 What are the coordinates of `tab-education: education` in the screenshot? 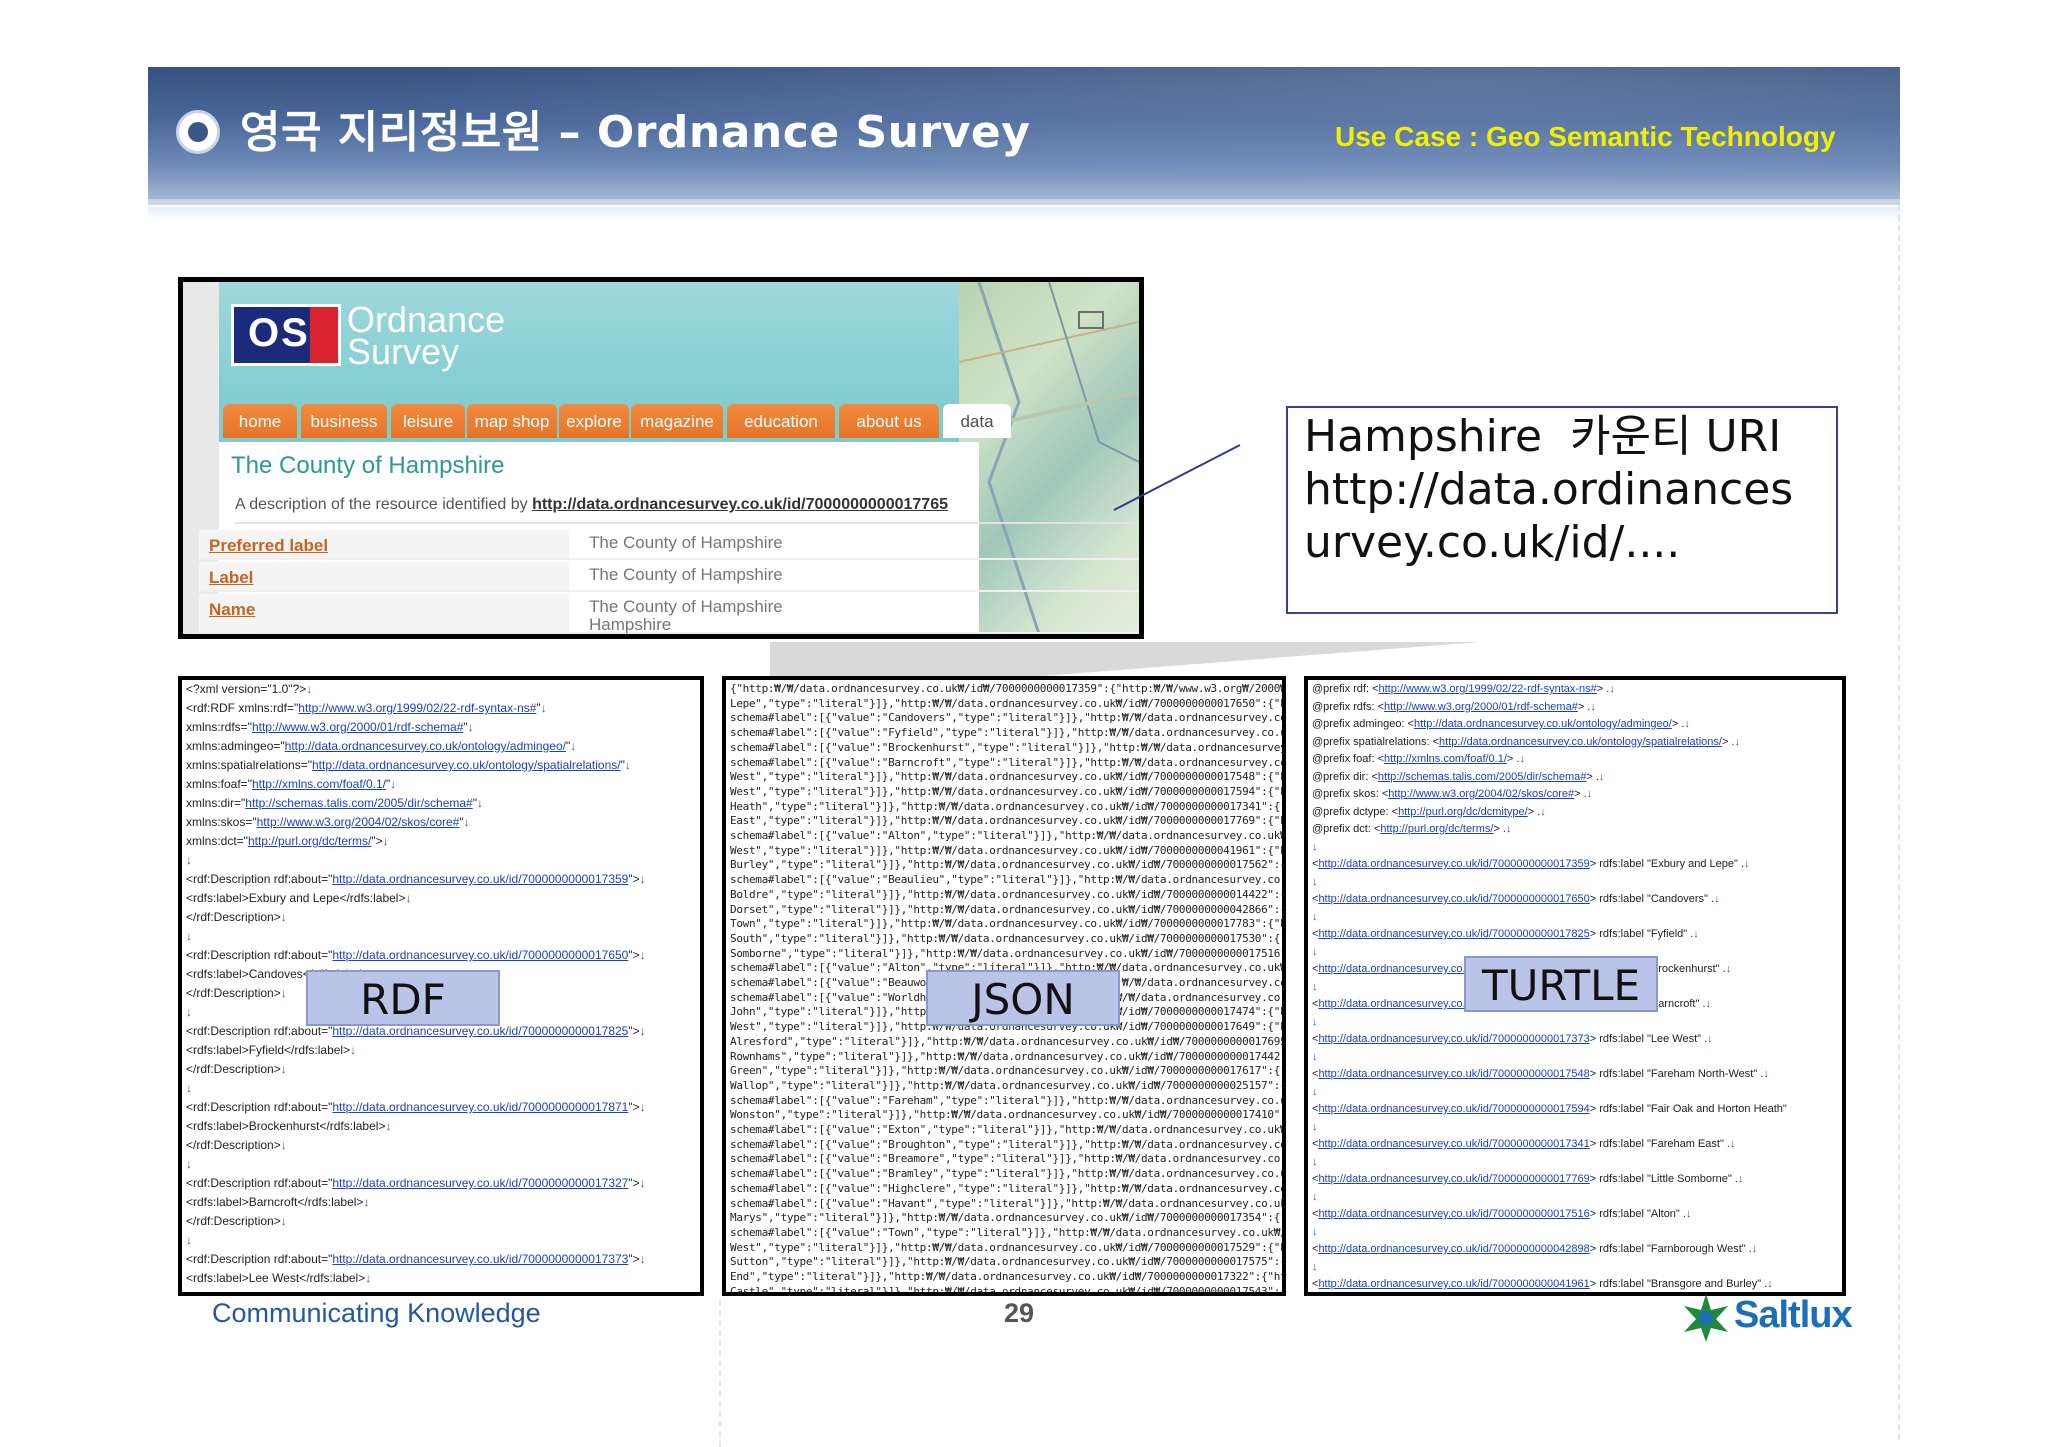 It's located at (781, 421).